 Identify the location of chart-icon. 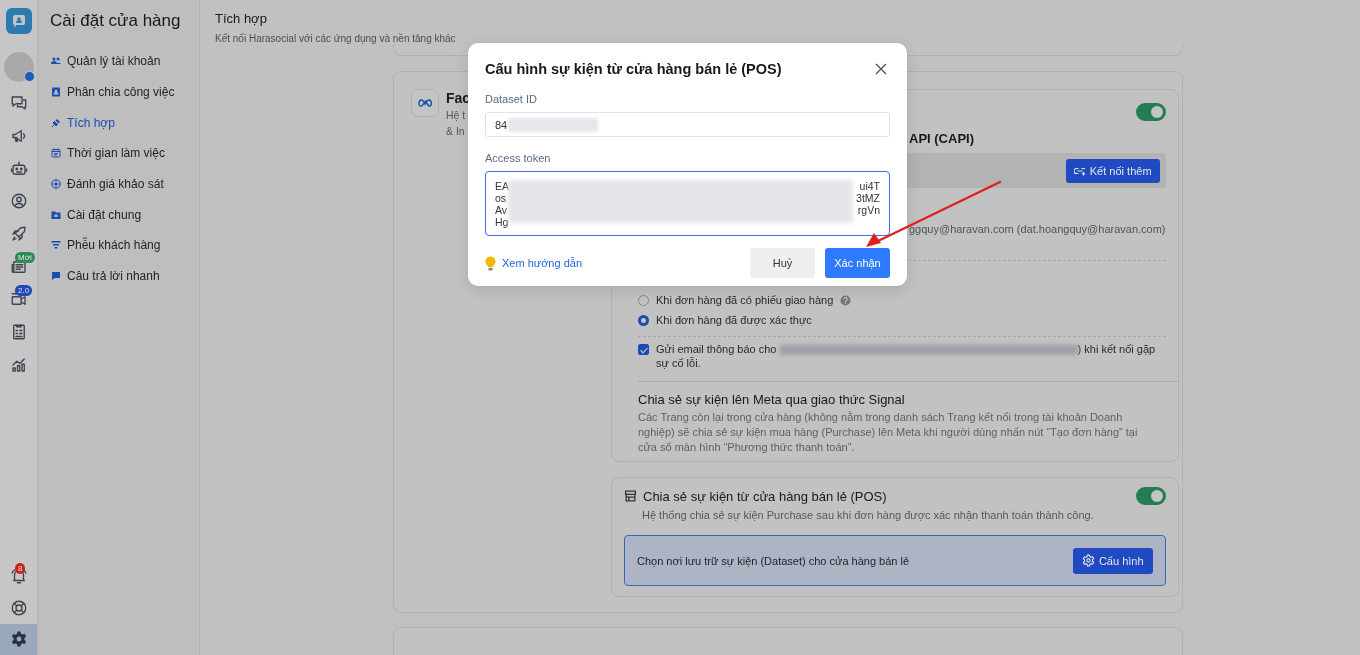
(18, 364).